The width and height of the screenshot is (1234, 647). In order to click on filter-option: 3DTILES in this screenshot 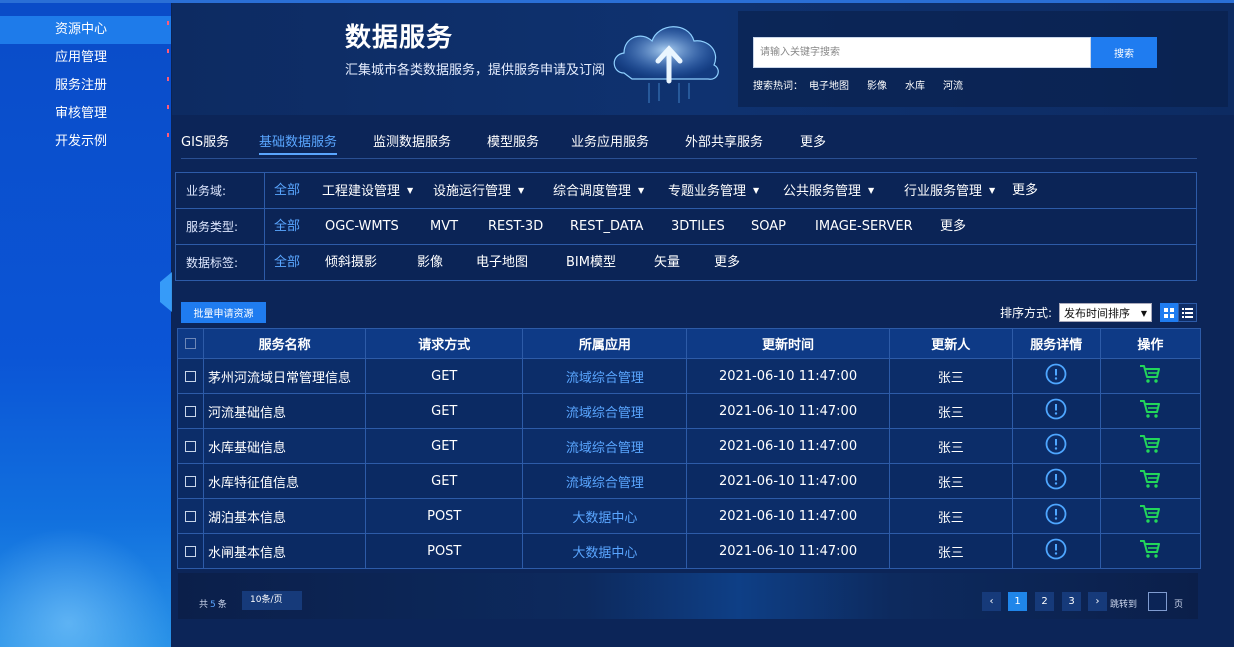, I will do `click(698, 226)`.